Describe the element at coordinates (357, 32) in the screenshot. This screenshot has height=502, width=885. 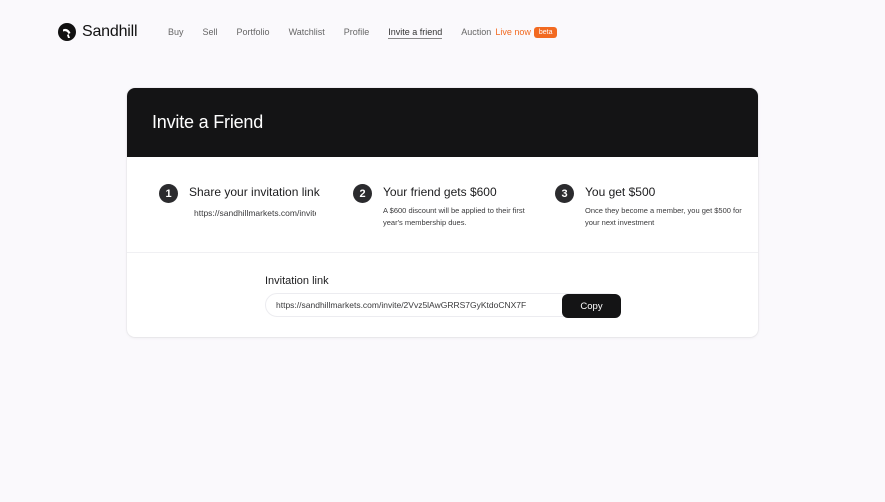
I see `nav-profile: Profile` at that location.